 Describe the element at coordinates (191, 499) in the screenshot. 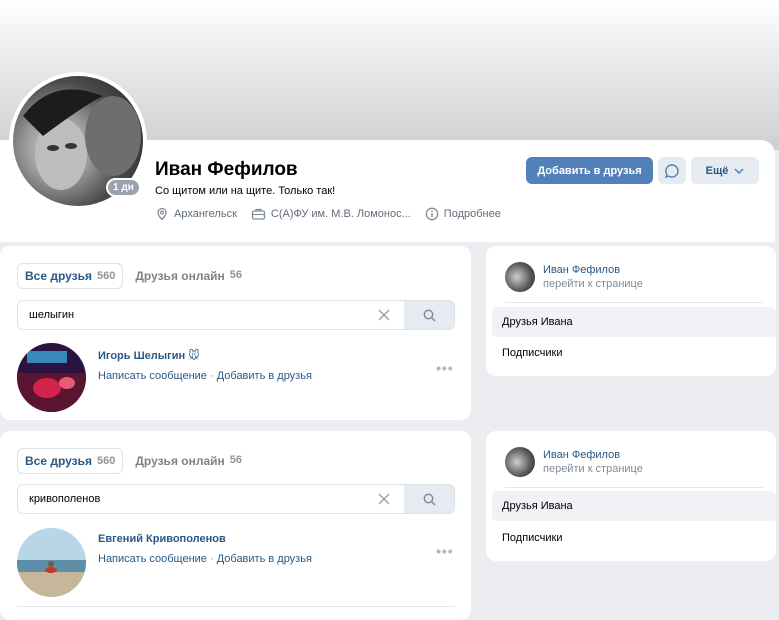

I see `search-input: кривополенов` at that location.